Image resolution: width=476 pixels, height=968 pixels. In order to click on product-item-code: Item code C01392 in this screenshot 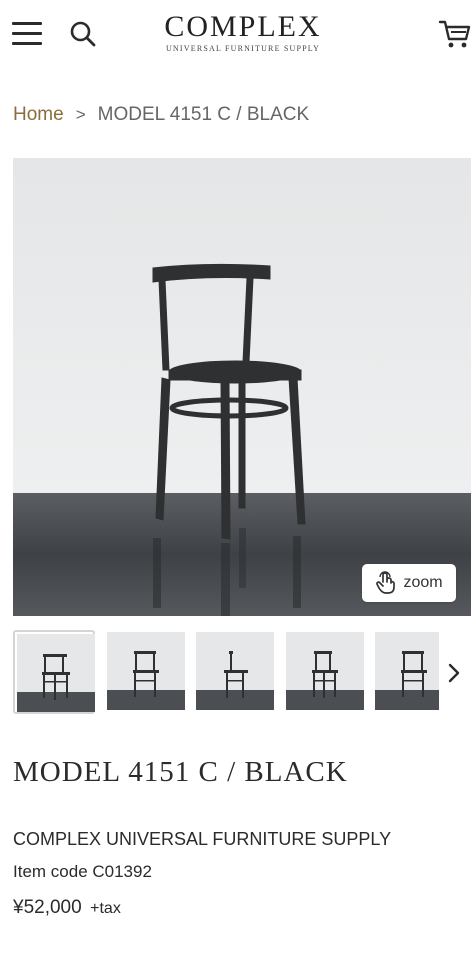, I will do `click(82, 871)`.